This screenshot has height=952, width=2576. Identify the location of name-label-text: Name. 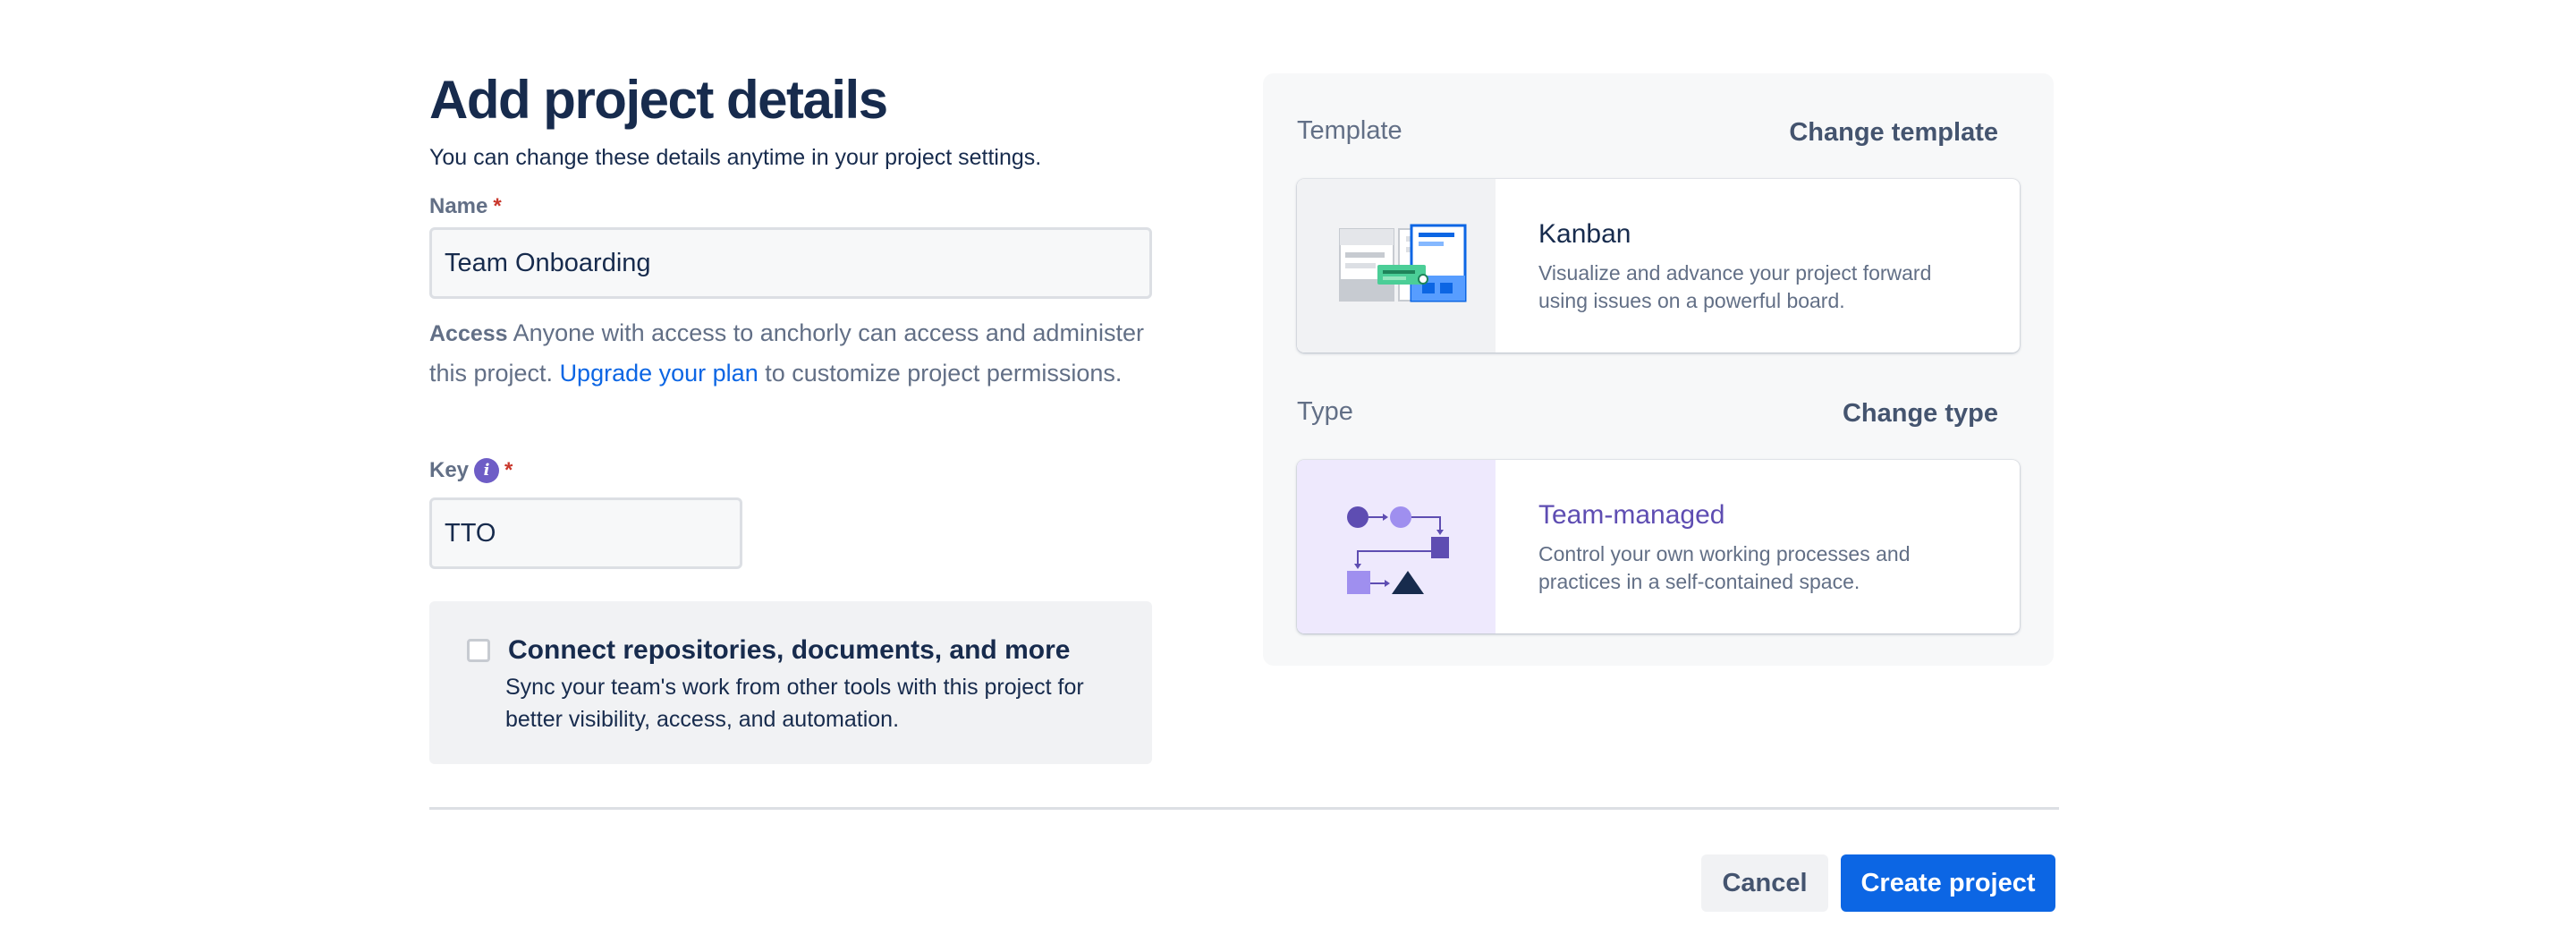
(458, 206).